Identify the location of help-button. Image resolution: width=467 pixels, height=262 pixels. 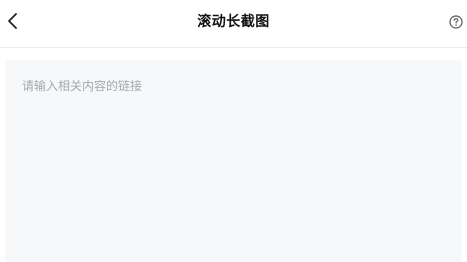
(456, 22).